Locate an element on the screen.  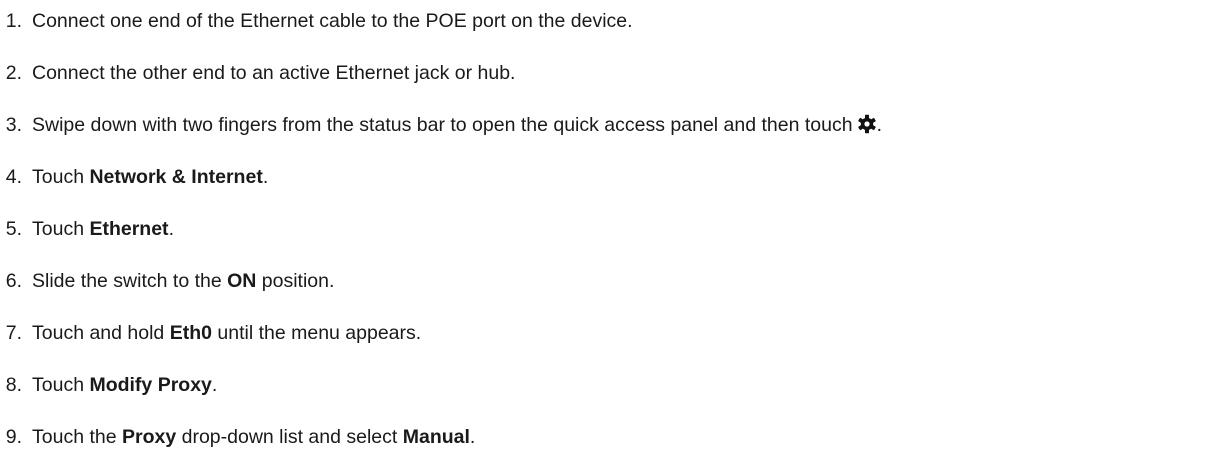
step-number: 3. is located at coordinates (13, 125).